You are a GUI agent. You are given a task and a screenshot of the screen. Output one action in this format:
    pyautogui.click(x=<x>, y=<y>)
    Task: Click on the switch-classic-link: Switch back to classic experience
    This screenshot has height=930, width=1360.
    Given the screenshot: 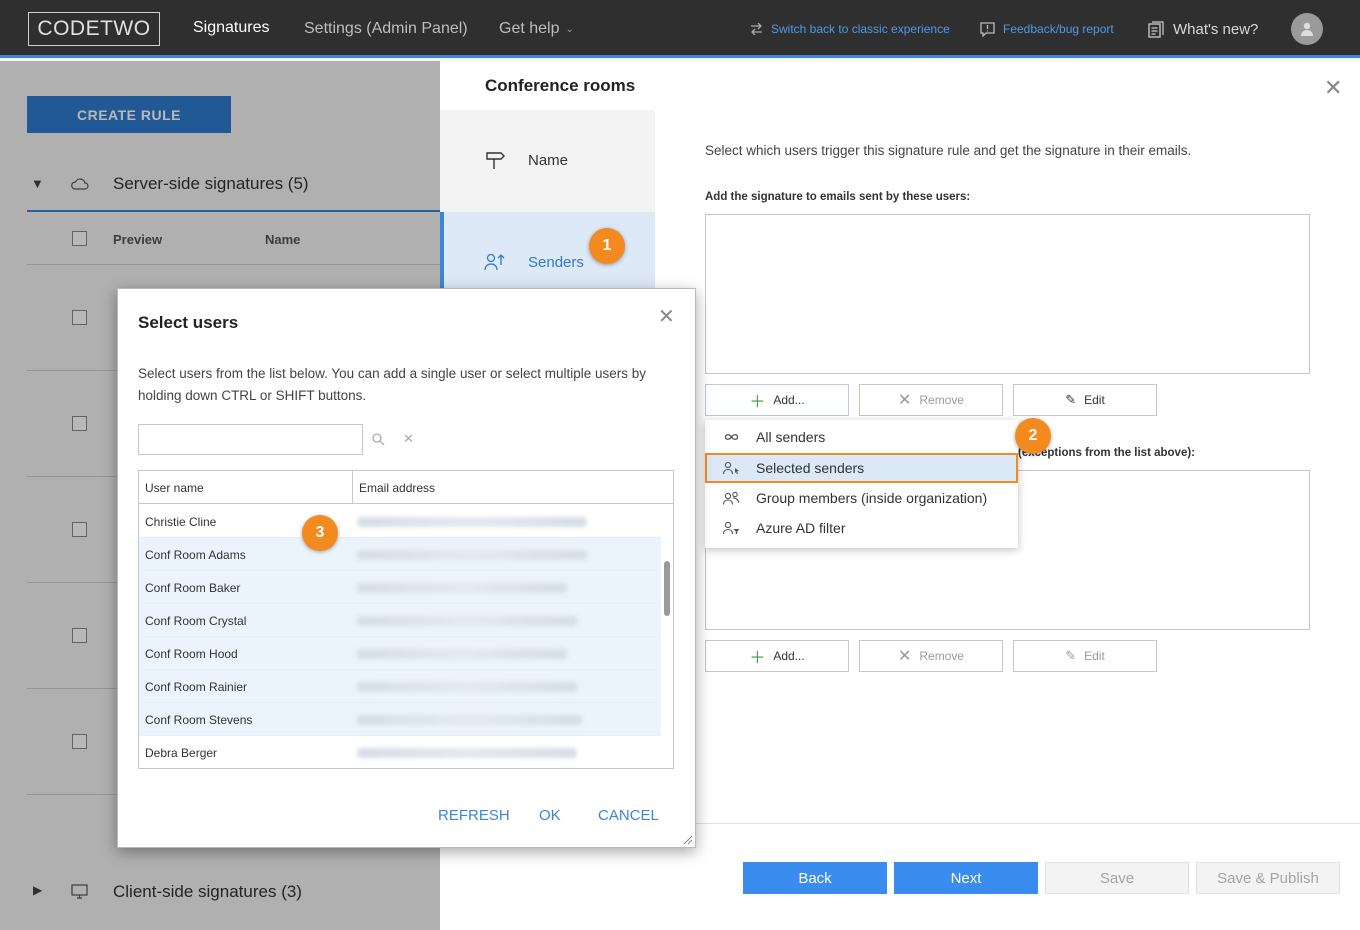 What is the action you would take?
    pyautogui.click(x=850, y=29)
    